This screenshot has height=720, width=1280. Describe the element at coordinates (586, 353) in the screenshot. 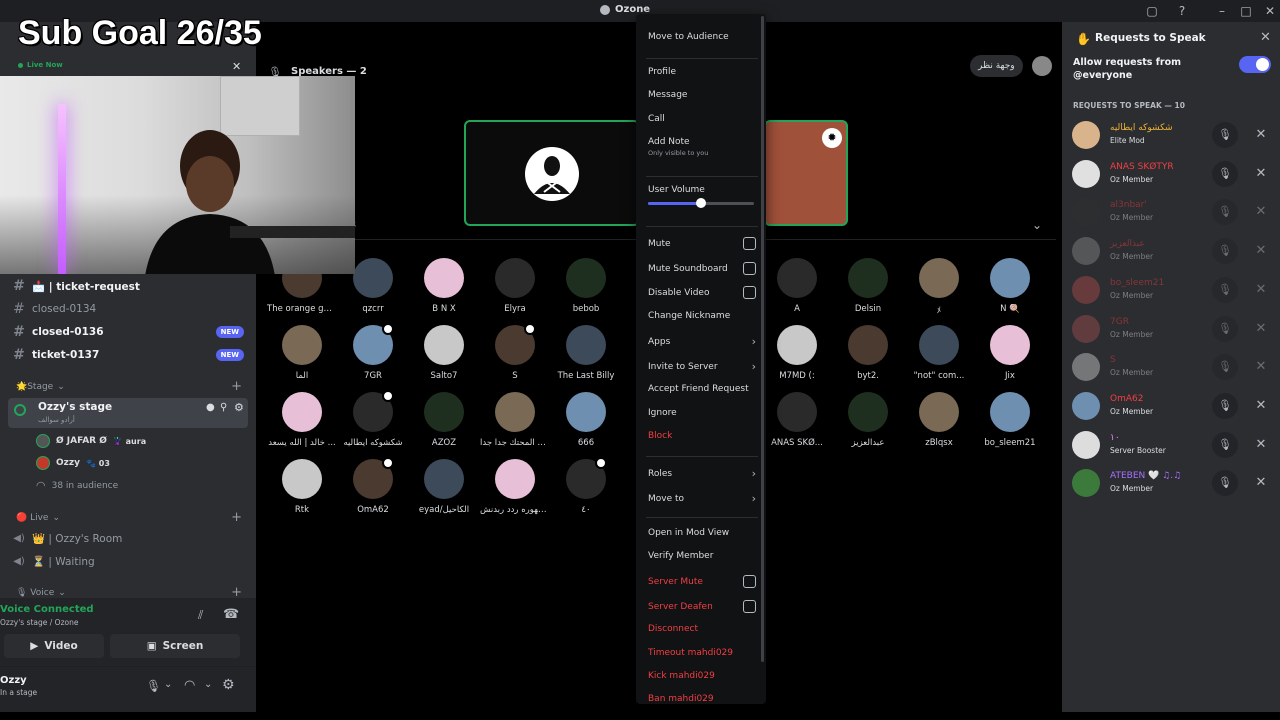

I see `audience-member: The Last Billy` at that location.